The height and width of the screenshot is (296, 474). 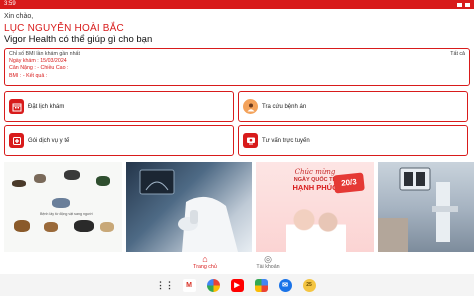 I want to click on home-icon: ⌂, so click(x=205, y=259).